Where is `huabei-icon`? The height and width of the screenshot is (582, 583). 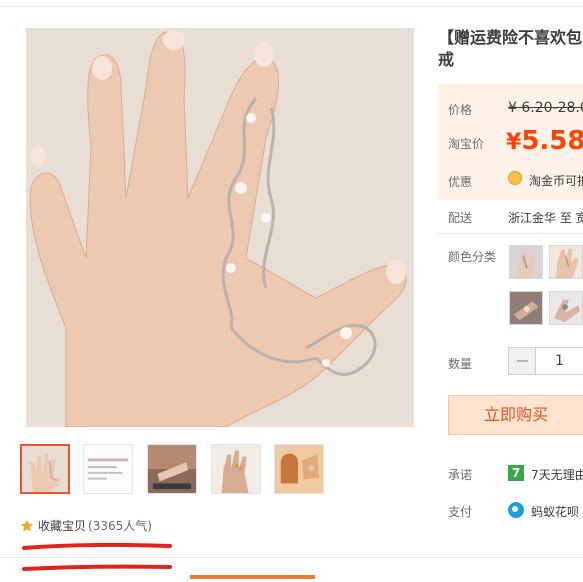 huabei-icon is located at coordinates (516, 510).